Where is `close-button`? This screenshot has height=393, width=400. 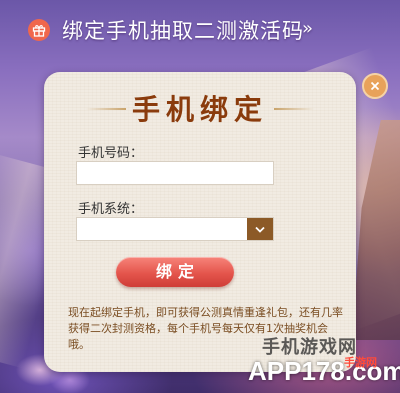
close-button is located at coordinates (375, 86).